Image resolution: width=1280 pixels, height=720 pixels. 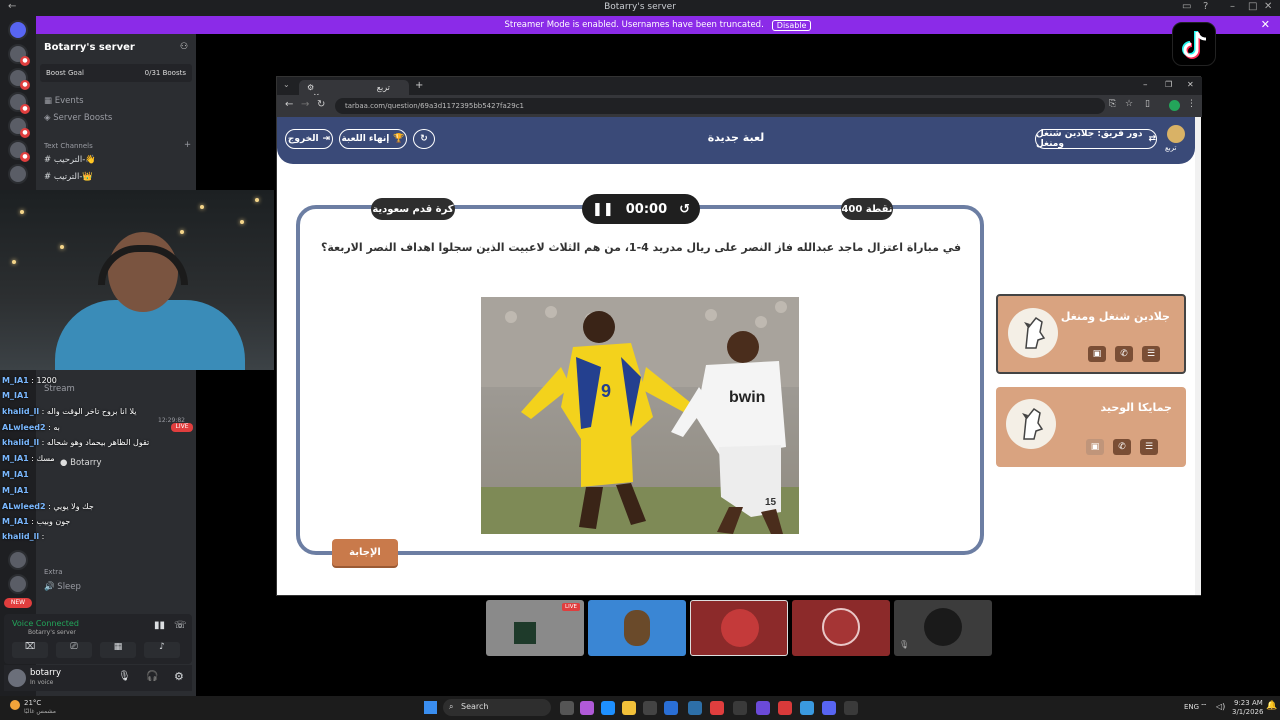 What do you see at coordinates (1091, 334) in the screenshot?
I see `team-card-1: جلادين شنغل ومنغل ▣ ✆ ☰` at bounding box center [1091, 334].